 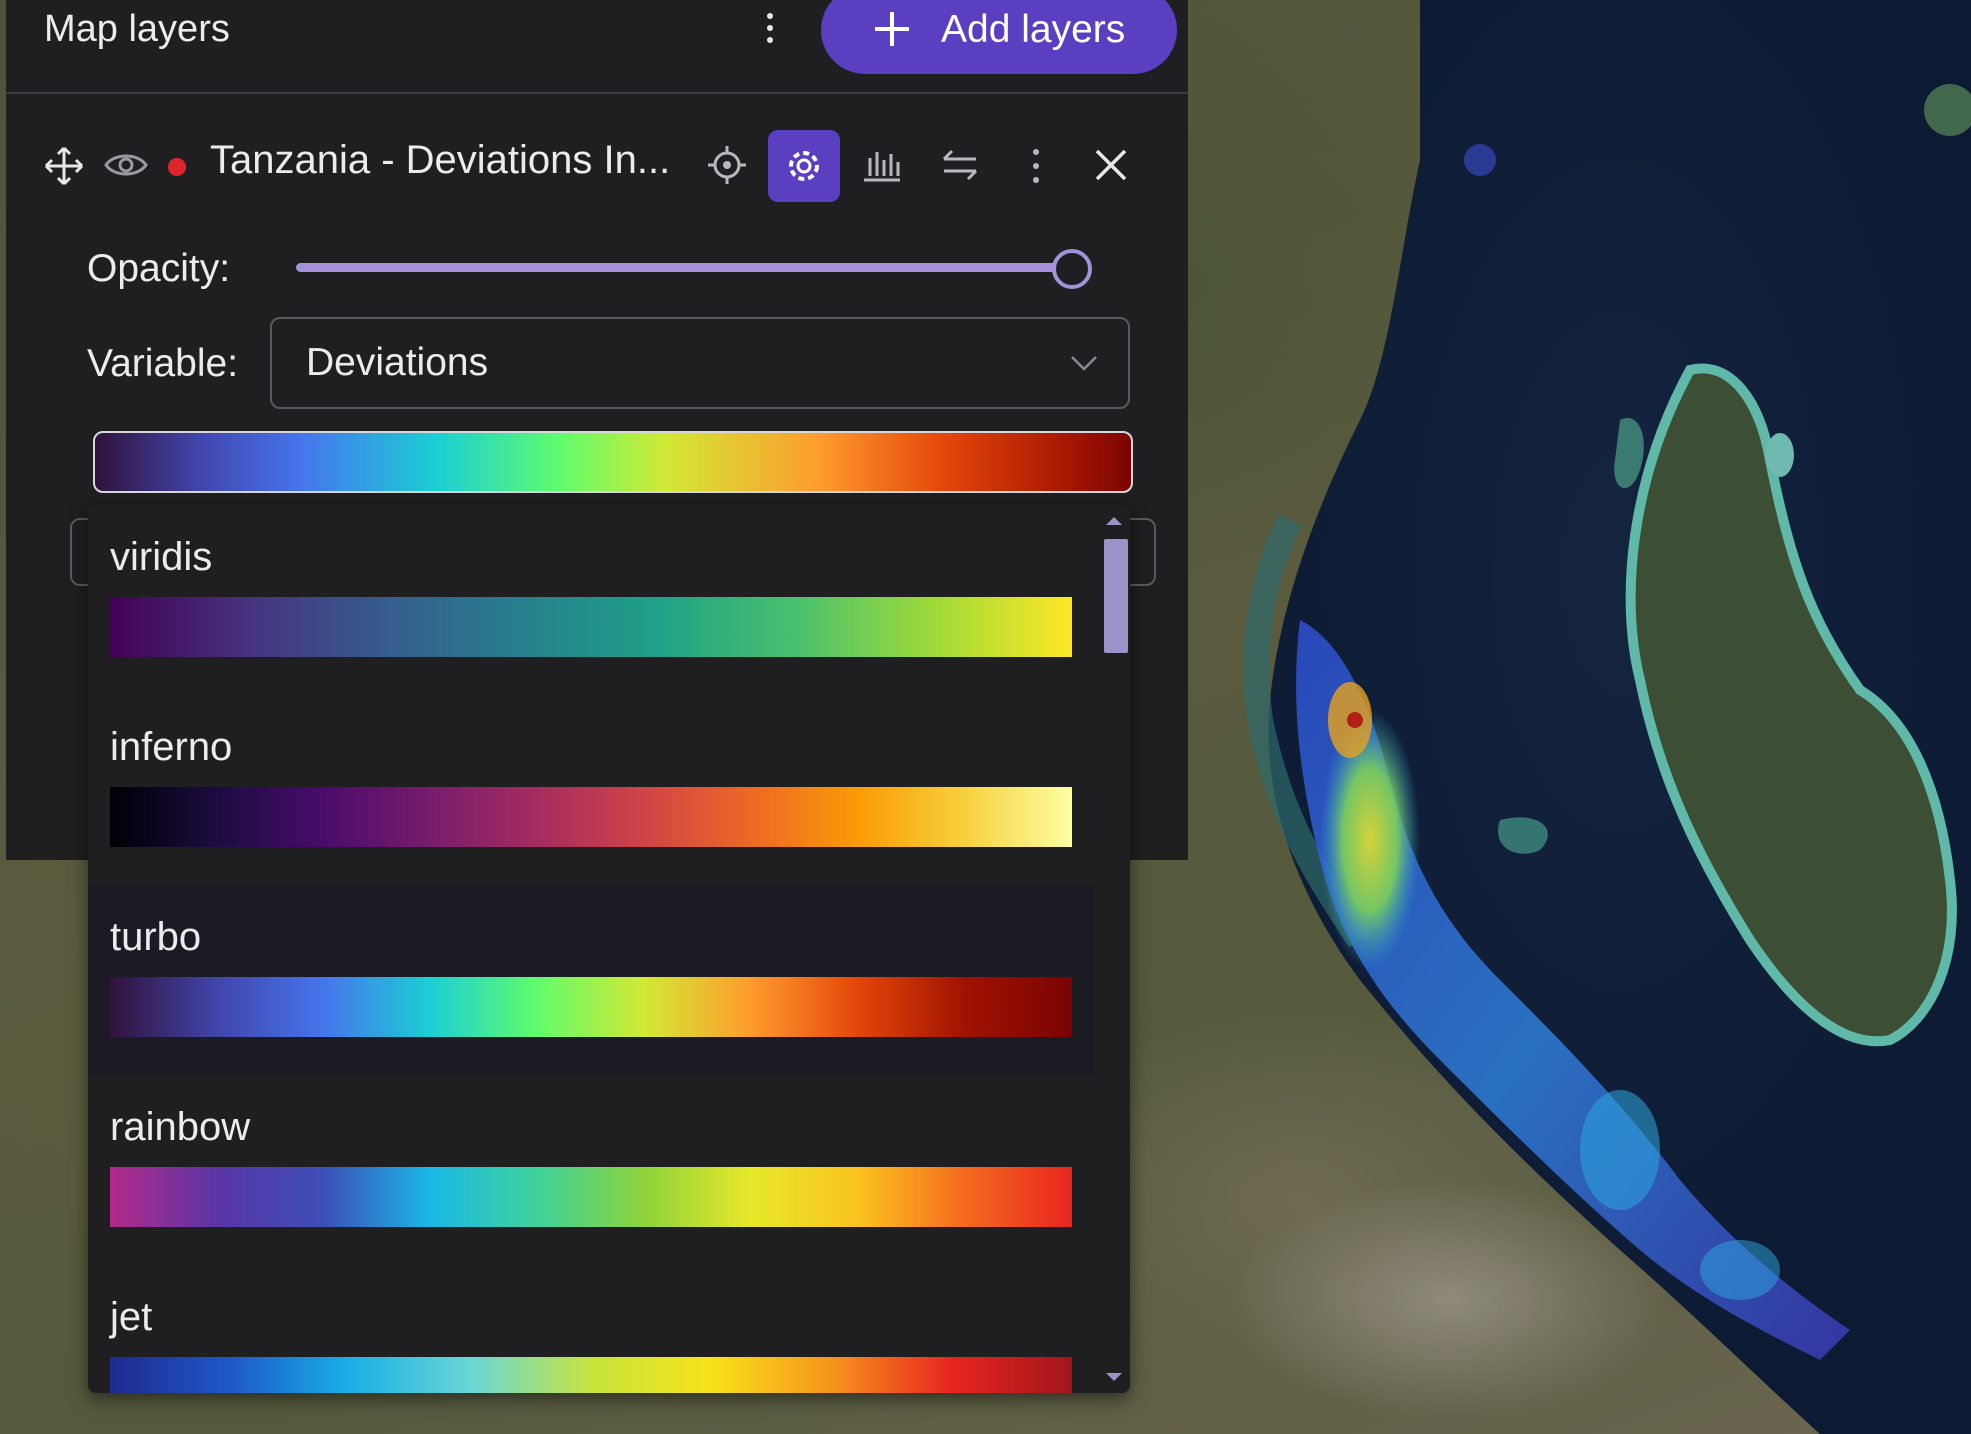 I want to click on opacity-slider, so click(x=685, y=267).